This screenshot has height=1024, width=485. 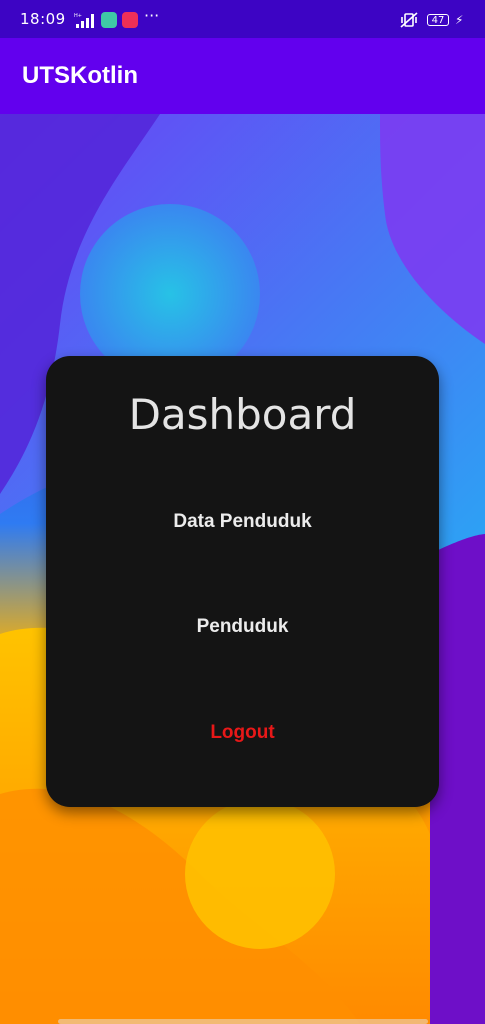 I want to click on signal-icon: H+, so click(x=84, y=20).